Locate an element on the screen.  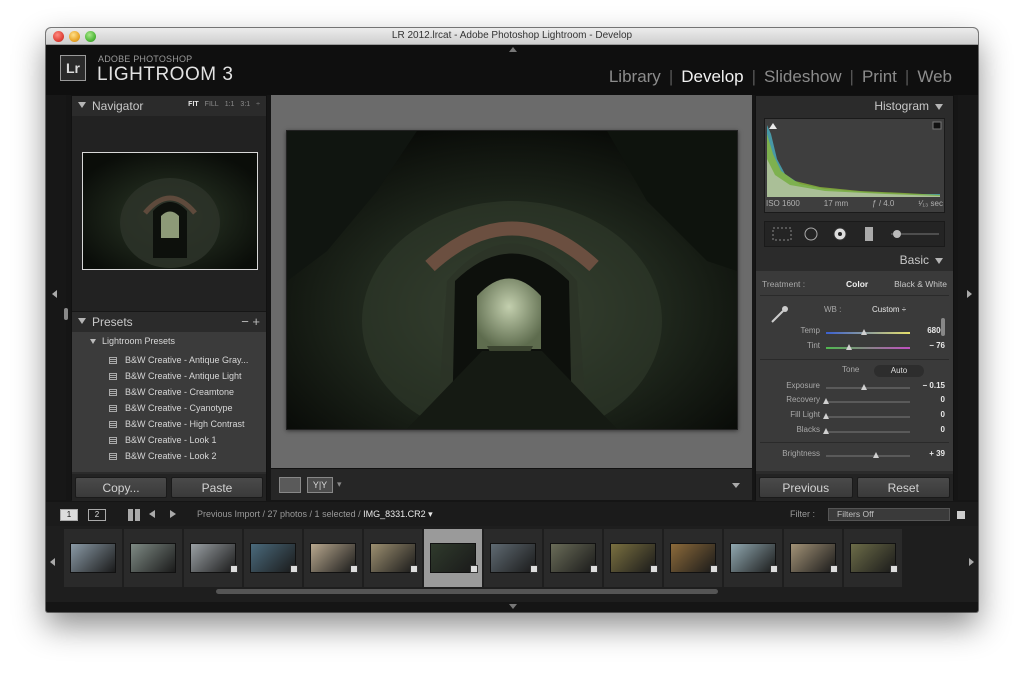
left-panel-edge is located at coordinates (56, 297).